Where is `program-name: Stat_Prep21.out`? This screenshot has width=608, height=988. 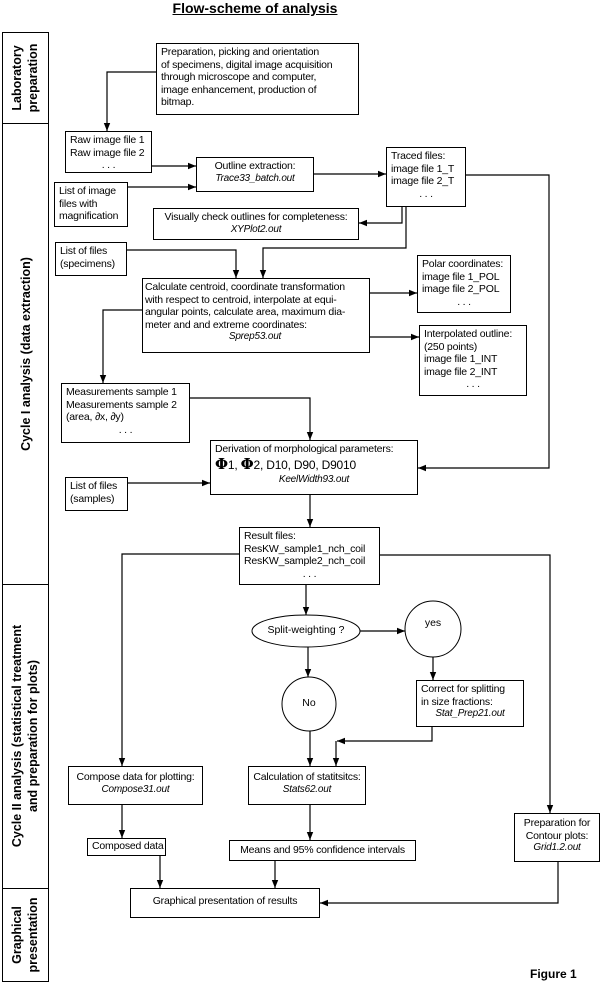
program-name: Stat_Prep21.out is located at coordinates (470, 713).